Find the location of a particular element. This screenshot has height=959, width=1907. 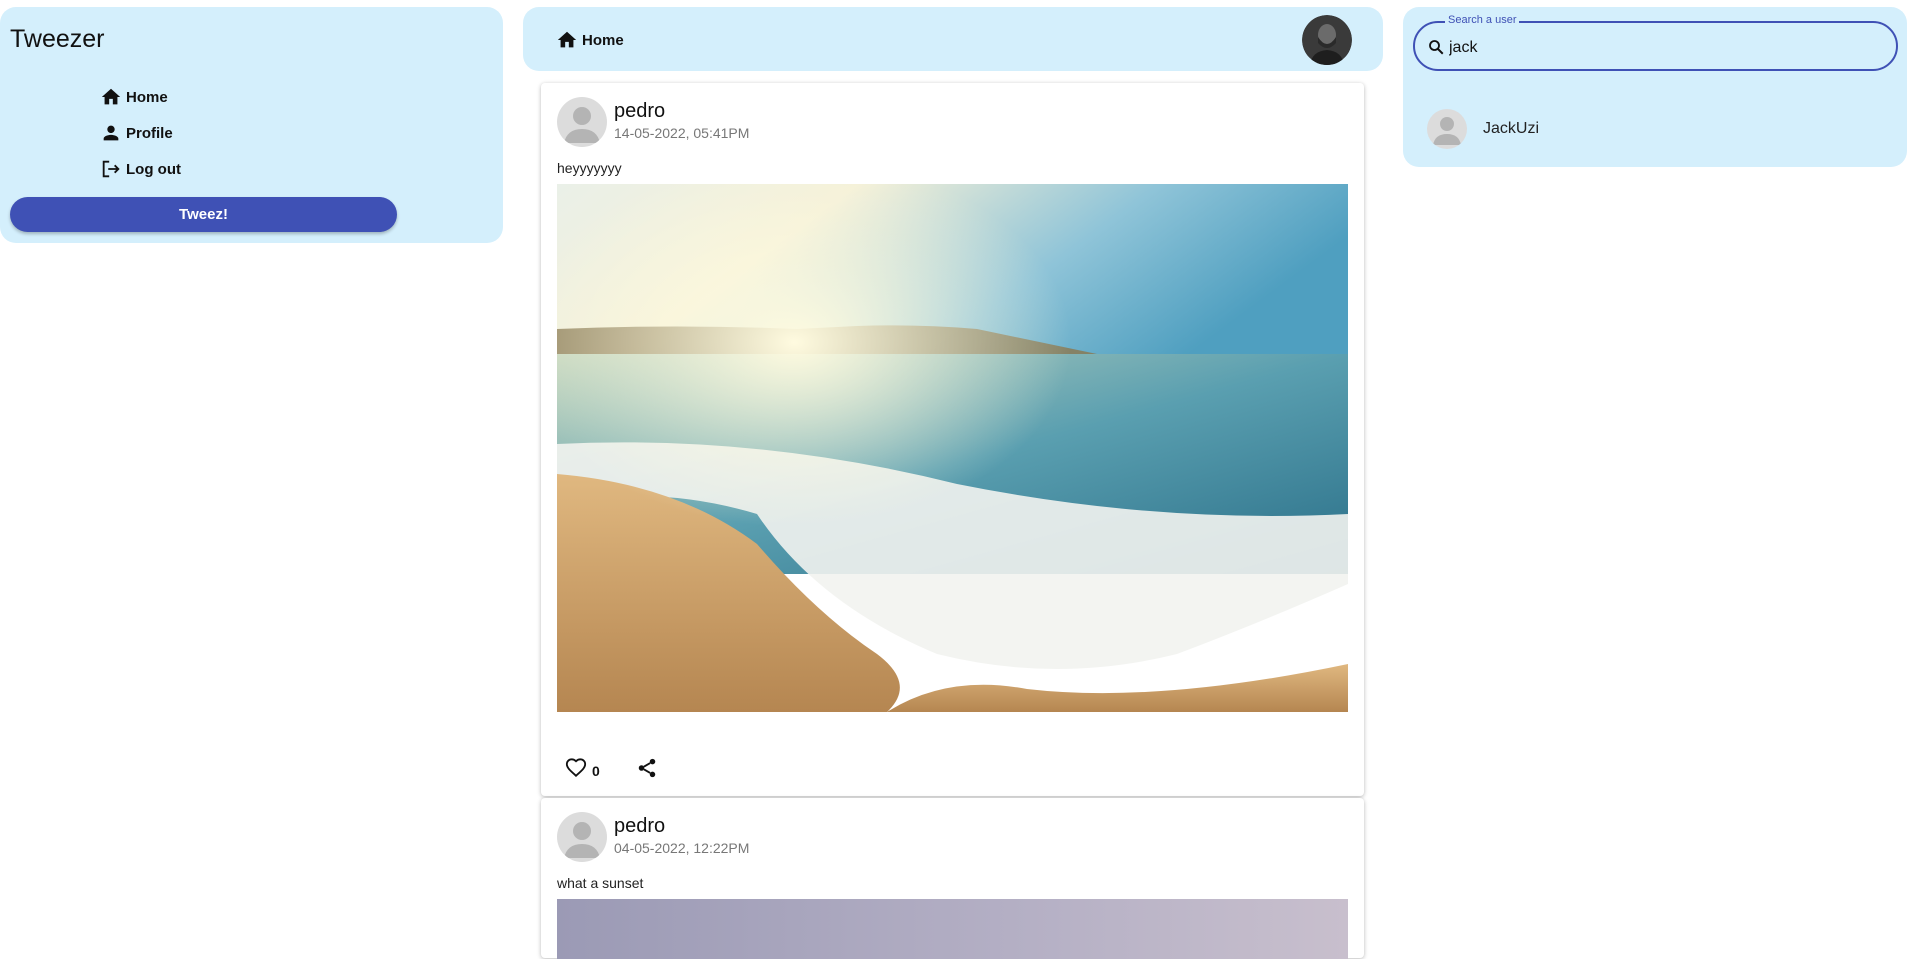

nav-item-logout: Log out is located at coordinates (140, 169).